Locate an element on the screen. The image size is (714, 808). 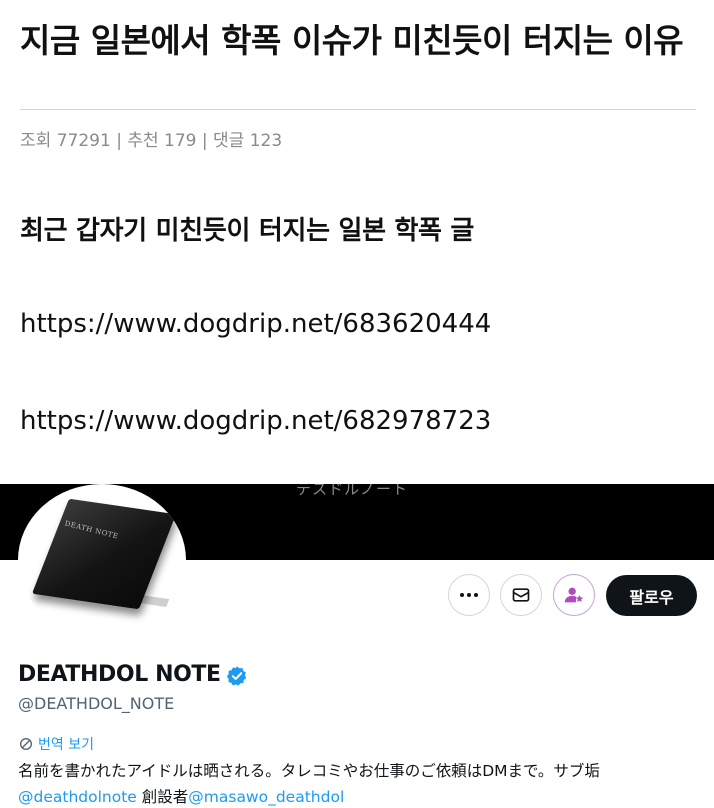
subscribe-user-star-icon is located at coordinates (574, 595).